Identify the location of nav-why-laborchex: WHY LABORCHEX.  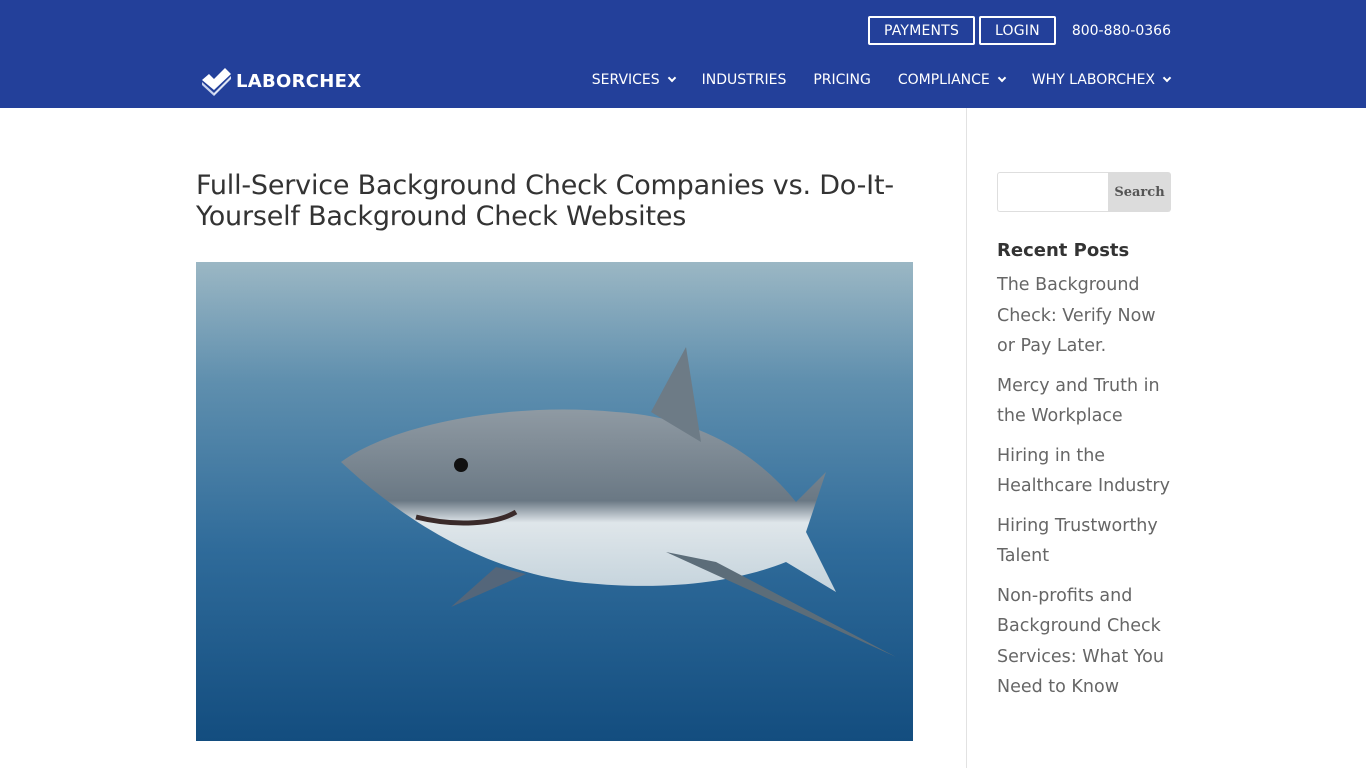
(1101, 80).